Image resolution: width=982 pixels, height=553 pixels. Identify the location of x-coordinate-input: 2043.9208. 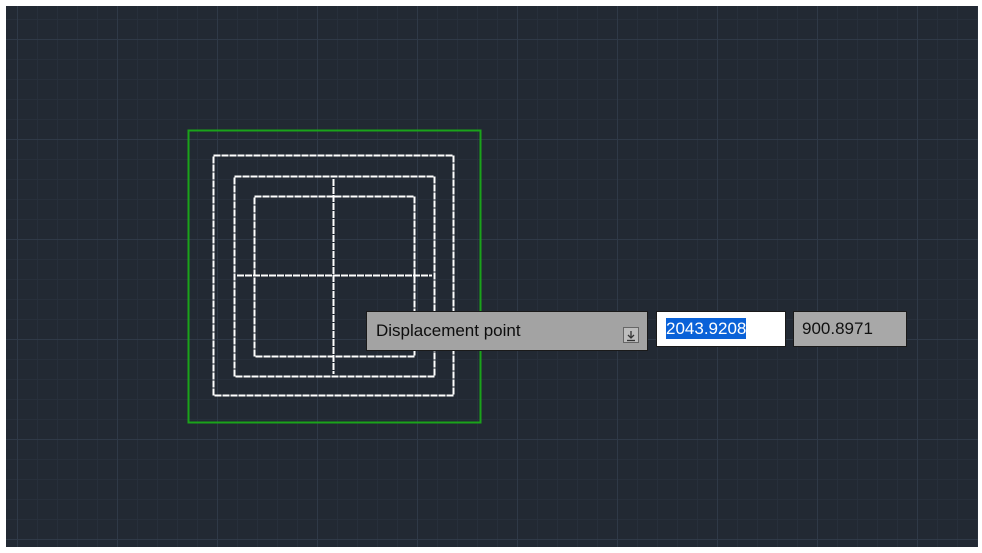
(721, 329).